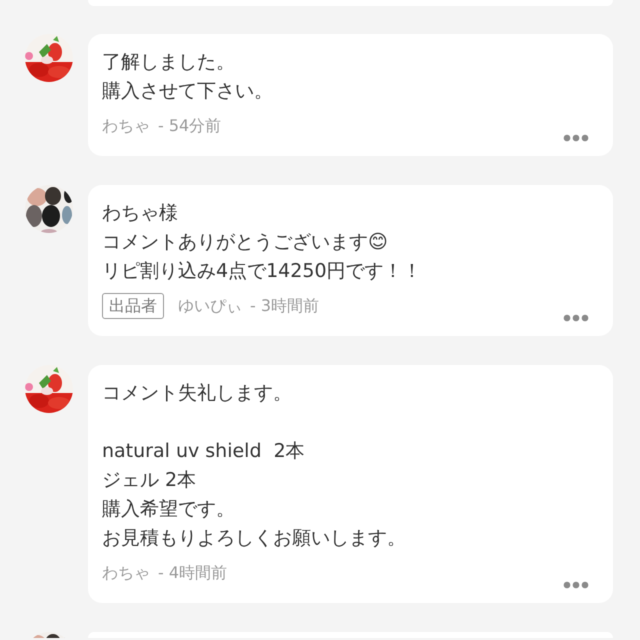 Image resolution: width=640 pixels, height=640 pixels. Describe the element at coordinates (149, 480) in the screenshot. I see `comment-text: ジェル 2本` at that location.